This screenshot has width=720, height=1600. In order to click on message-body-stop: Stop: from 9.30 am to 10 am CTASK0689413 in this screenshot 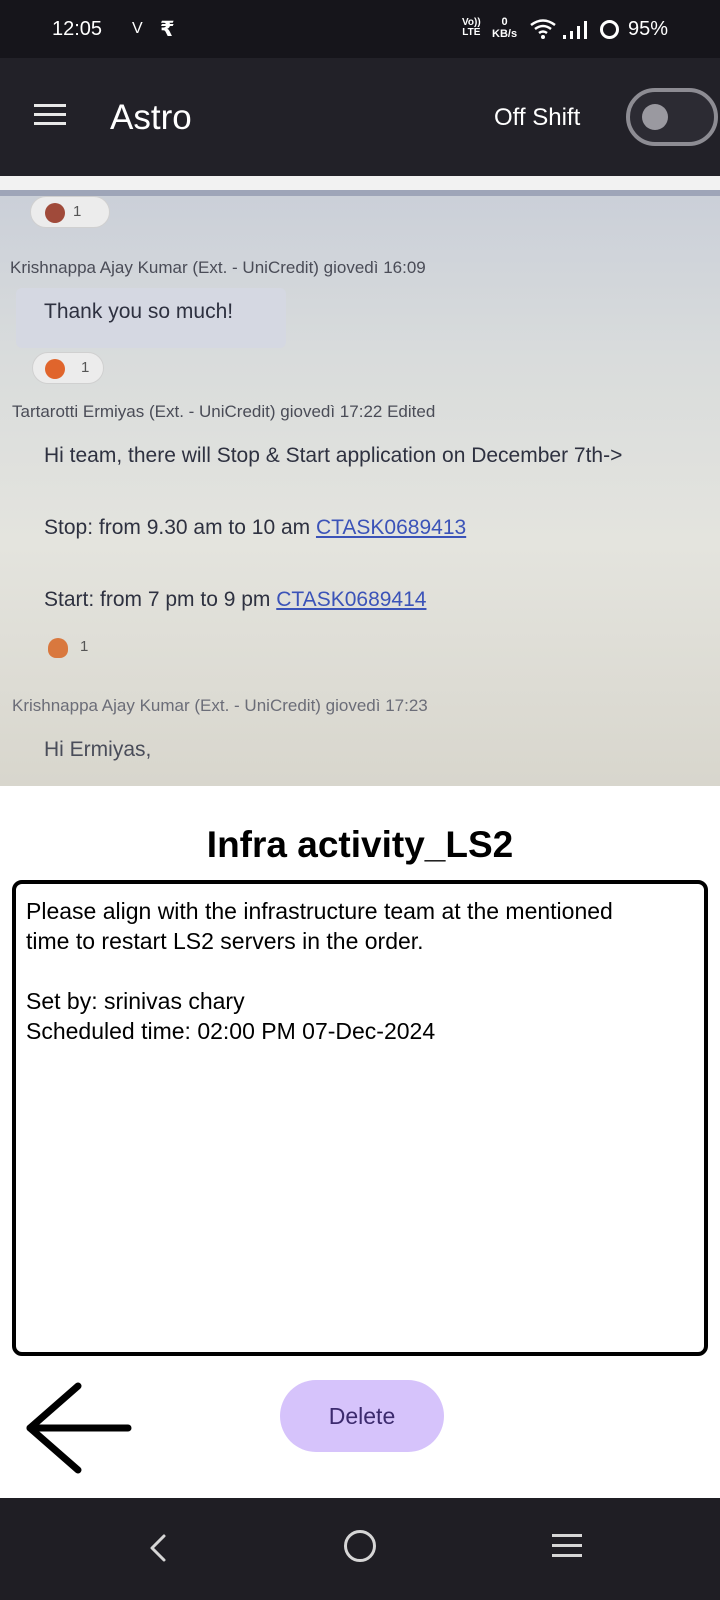, I will do `click(255, 528)`.